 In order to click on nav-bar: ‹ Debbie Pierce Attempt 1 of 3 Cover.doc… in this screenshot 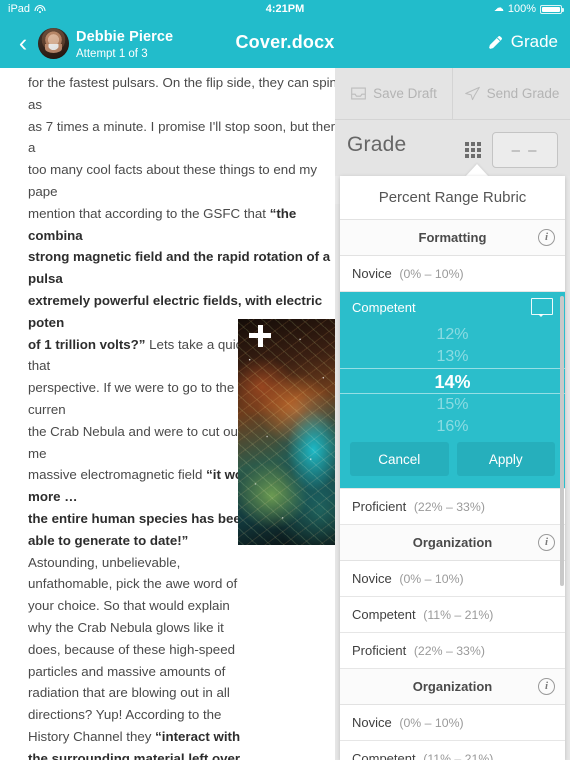, I will do `click(285, 43)`.